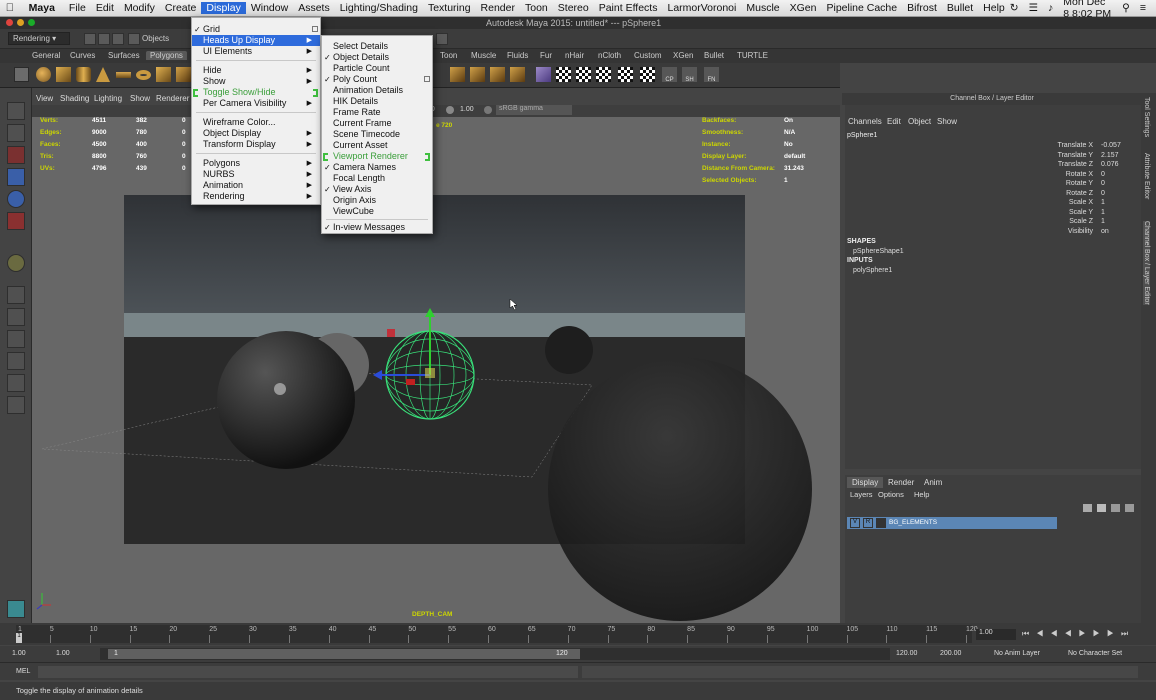  What do you see at coordinates (1146, 263) in the screenshot?
I see `side-tab-channel-box: Channel Box / Layer Editor` at bounding box center [1146, 263].